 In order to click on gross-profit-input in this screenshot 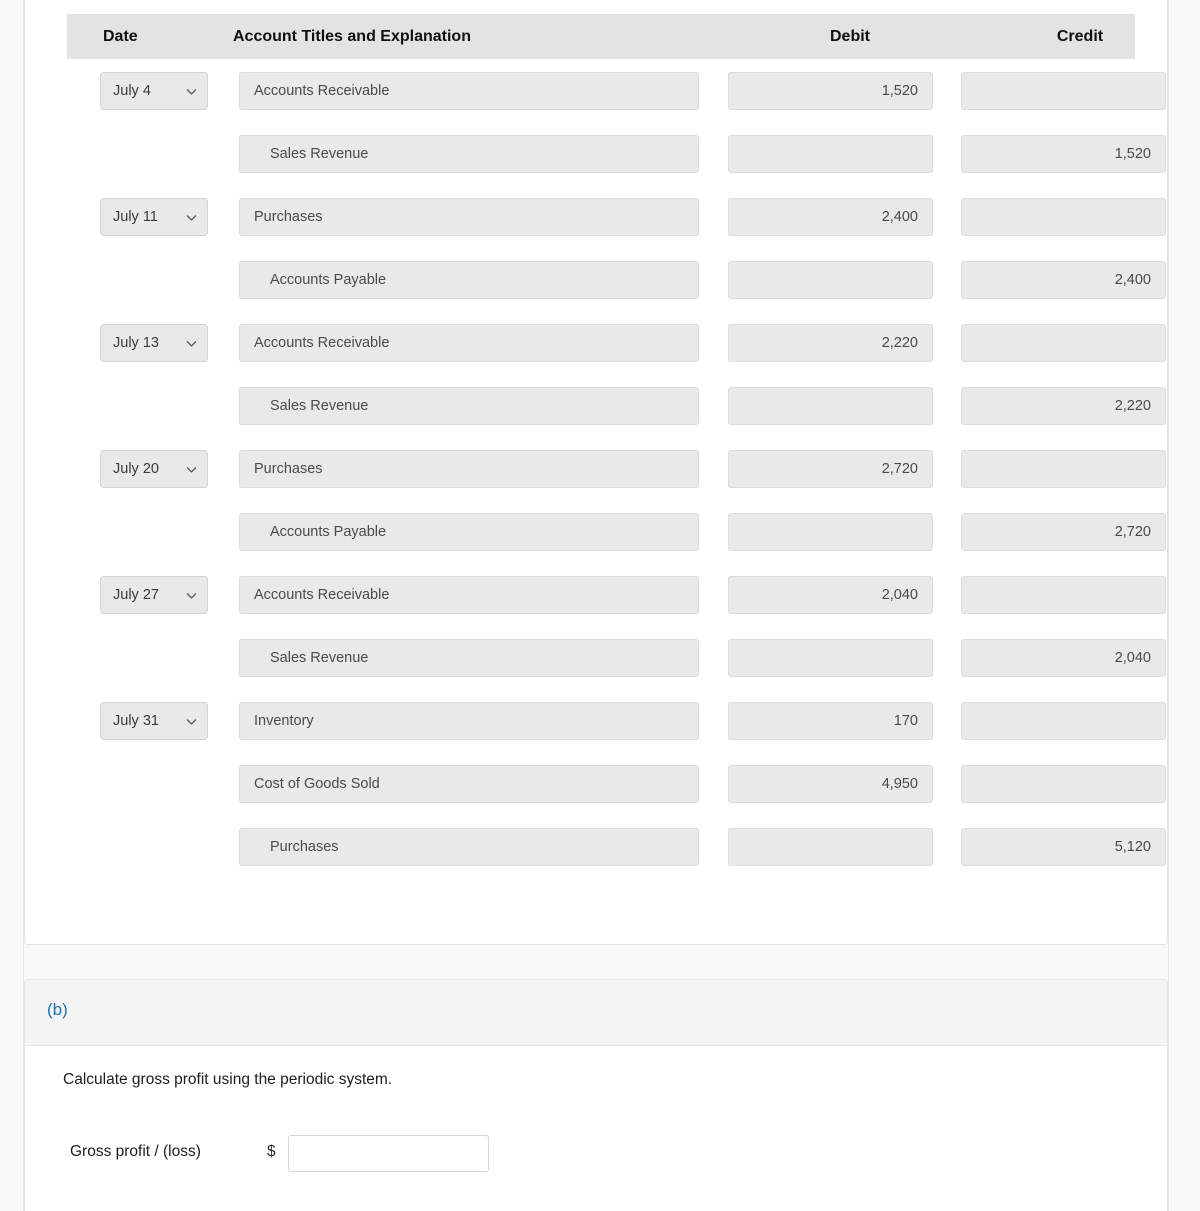, I will do `click(388, 1153)`.